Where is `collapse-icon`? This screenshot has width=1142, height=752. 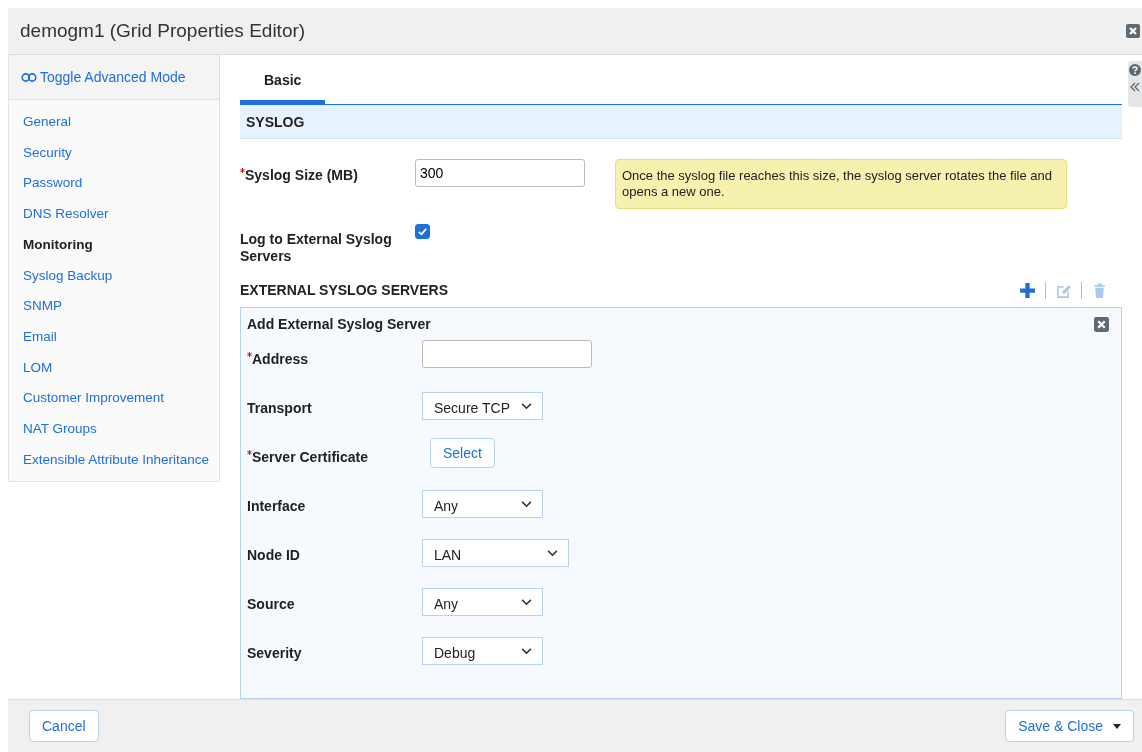 collapse-icon is located at coordinates (1135, 87).